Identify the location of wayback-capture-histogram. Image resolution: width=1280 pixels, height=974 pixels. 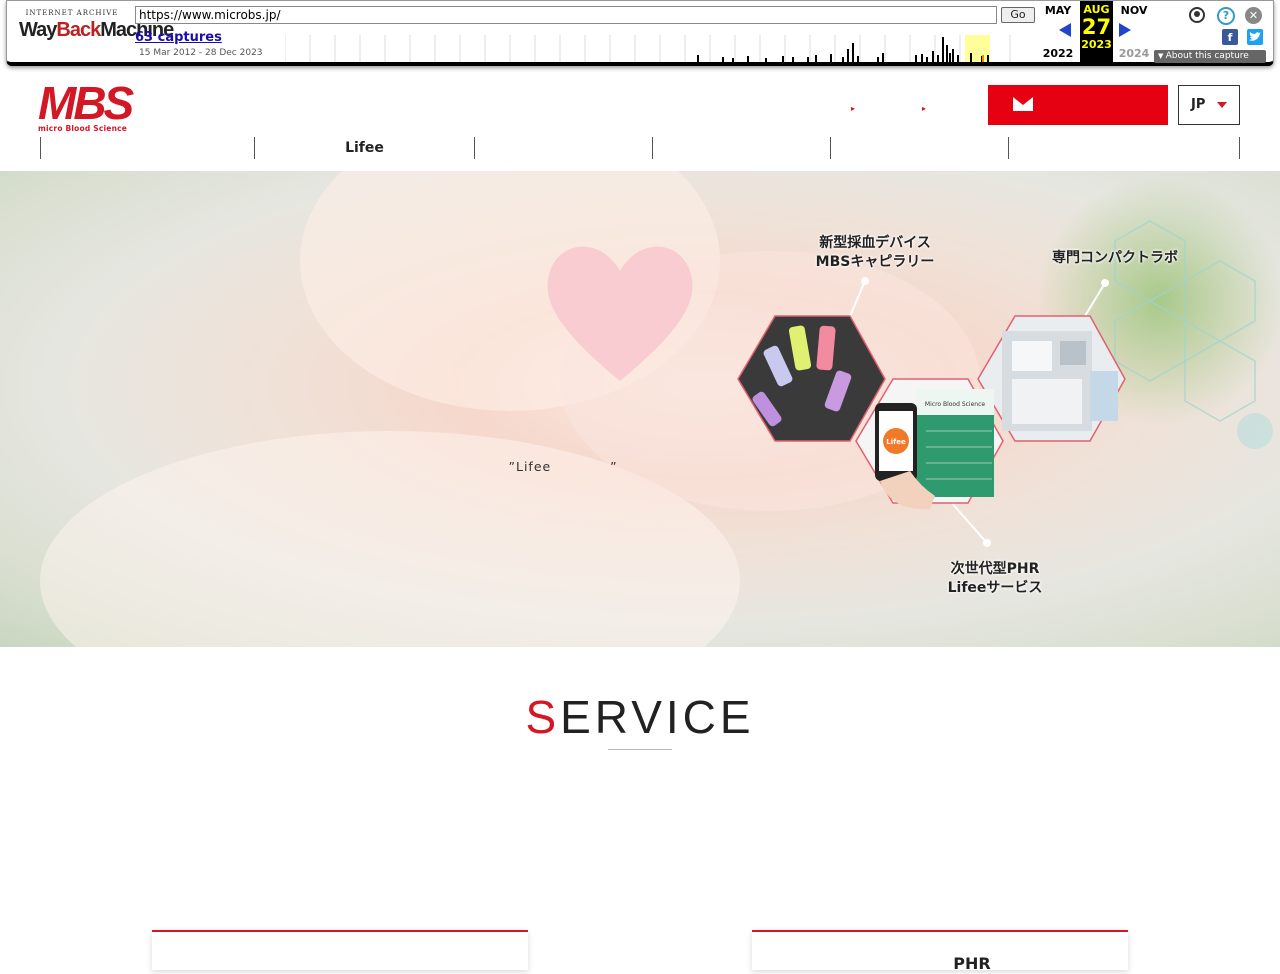
(660, 48).